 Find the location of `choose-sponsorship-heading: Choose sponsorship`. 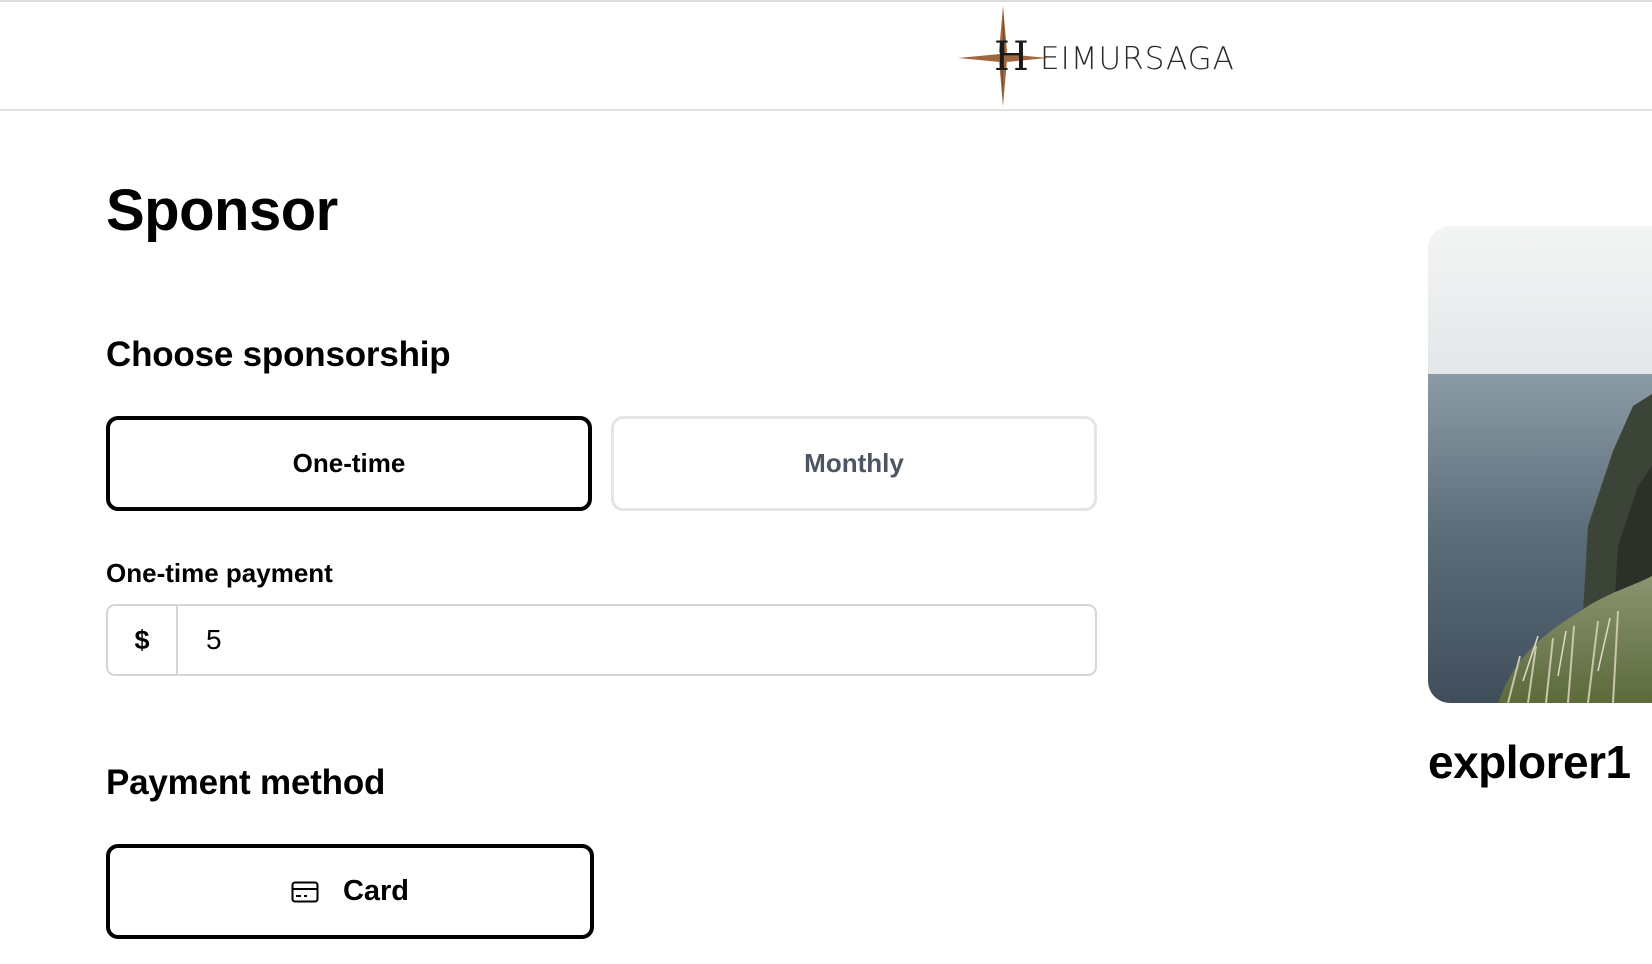

choose-sponsorship-heading: Choose sponsorship is located at coordinates (278, 354).